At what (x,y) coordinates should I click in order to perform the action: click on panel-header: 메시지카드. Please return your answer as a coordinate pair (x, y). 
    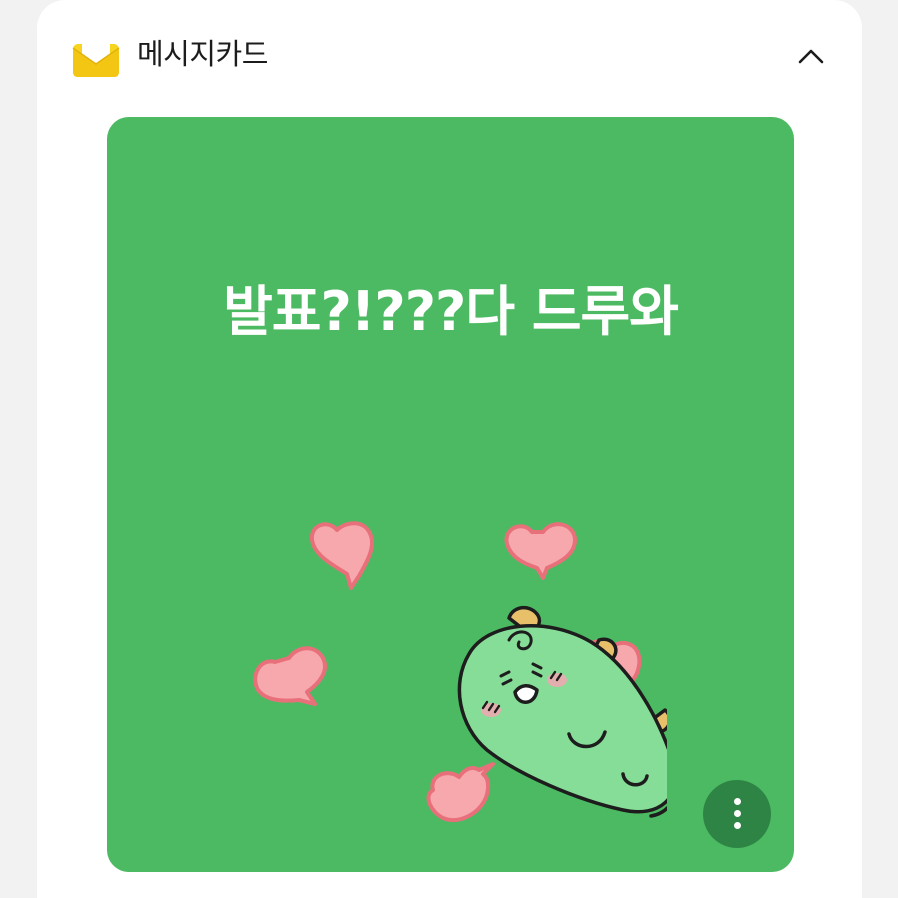
    Looking at the image, I should click on (449, 57).